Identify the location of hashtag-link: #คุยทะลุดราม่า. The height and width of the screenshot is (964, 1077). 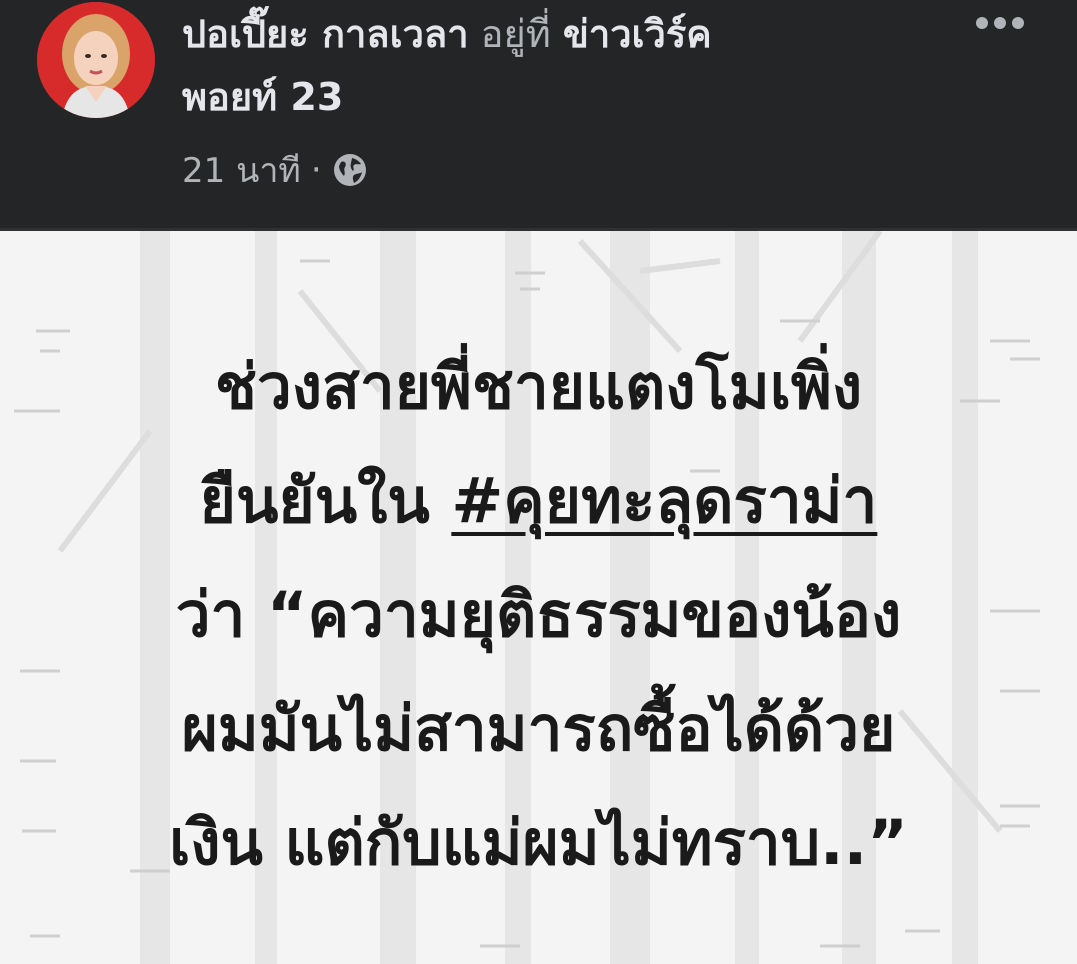
(664, 500).